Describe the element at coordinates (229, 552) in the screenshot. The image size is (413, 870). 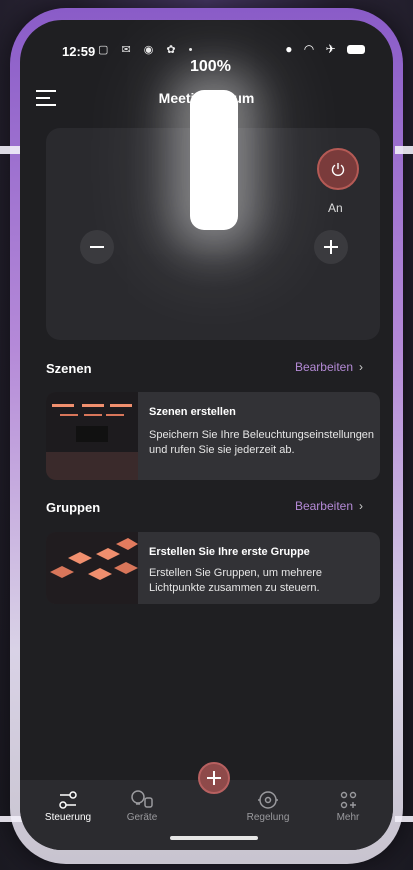
I see `group-card-title: Erstellen Sie Ihre erste Gruppe` at that location.